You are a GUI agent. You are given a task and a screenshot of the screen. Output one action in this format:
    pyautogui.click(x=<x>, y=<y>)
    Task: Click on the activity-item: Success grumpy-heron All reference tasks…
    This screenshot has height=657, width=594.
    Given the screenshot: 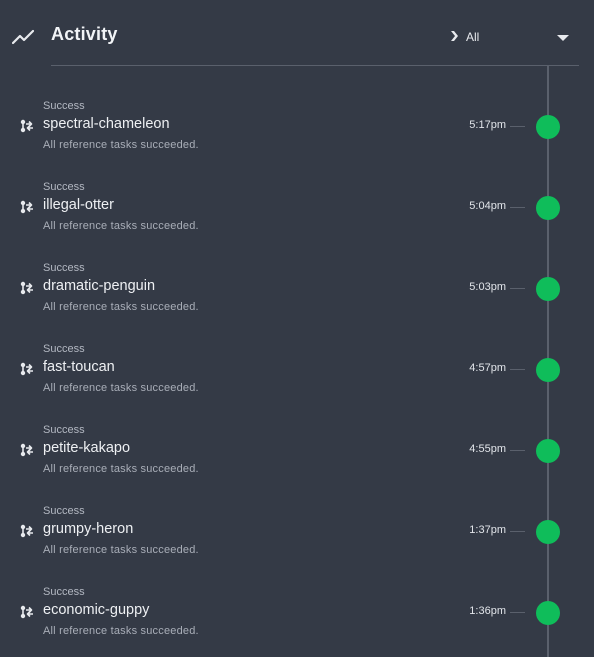 What is the action you would take?
    pyautogui.click(x=297, y=540)
    